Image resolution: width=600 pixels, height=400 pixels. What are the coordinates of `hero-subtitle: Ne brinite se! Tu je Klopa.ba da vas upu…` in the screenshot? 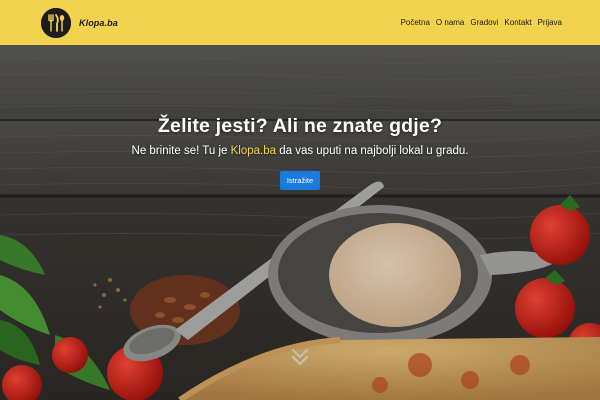 It's located at (300, 151).